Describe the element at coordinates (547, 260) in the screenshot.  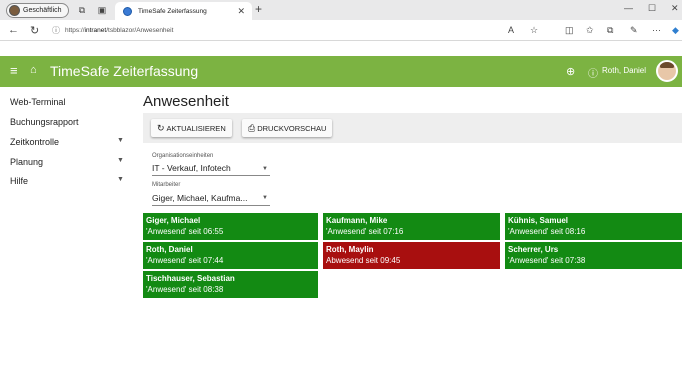
I see `employee-status: 'Anwesend' seit 07:38` at that location.